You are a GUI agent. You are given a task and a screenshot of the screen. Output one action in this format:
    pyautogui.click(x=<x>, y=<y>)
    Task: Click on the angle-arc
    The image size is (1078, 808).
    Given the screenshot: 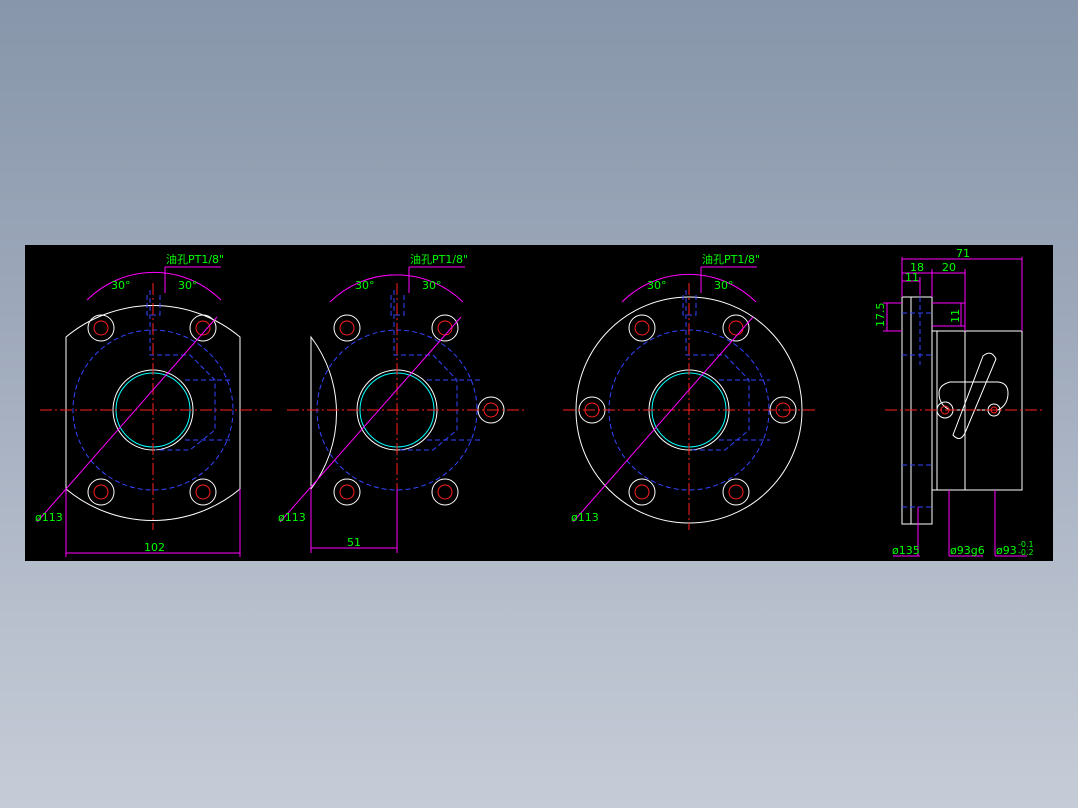 What is the action you would take?
    pyautogui.click(x=154, y=286)
    